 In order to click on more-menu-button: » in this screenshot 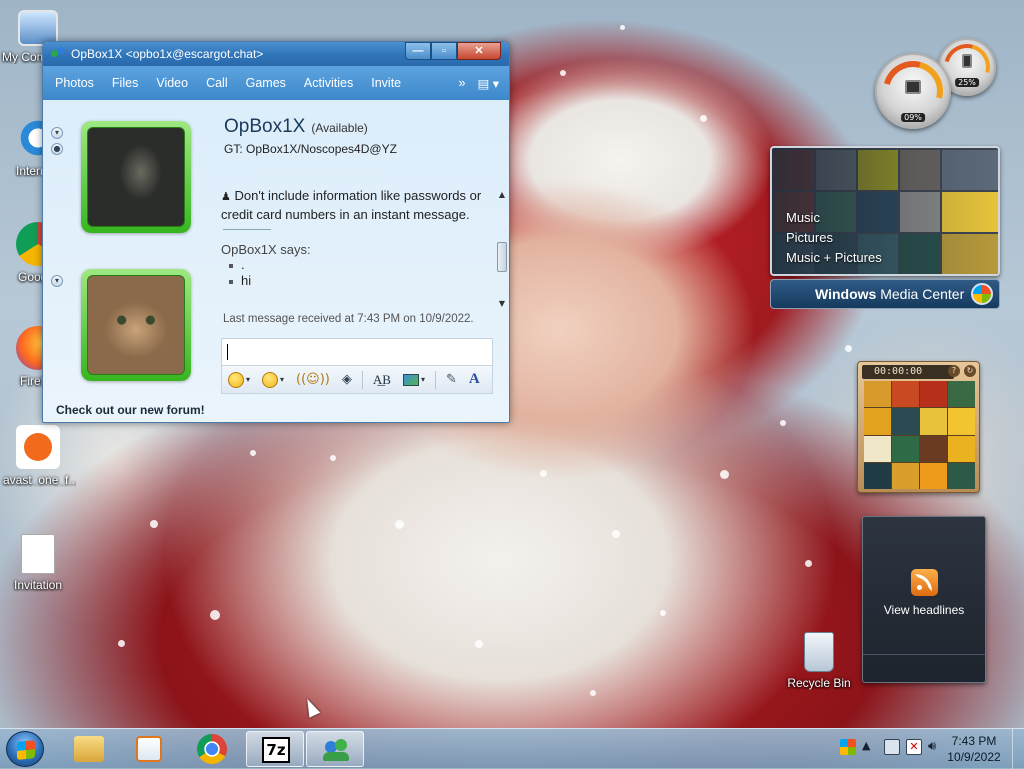, I will do `click(461, 83)`.